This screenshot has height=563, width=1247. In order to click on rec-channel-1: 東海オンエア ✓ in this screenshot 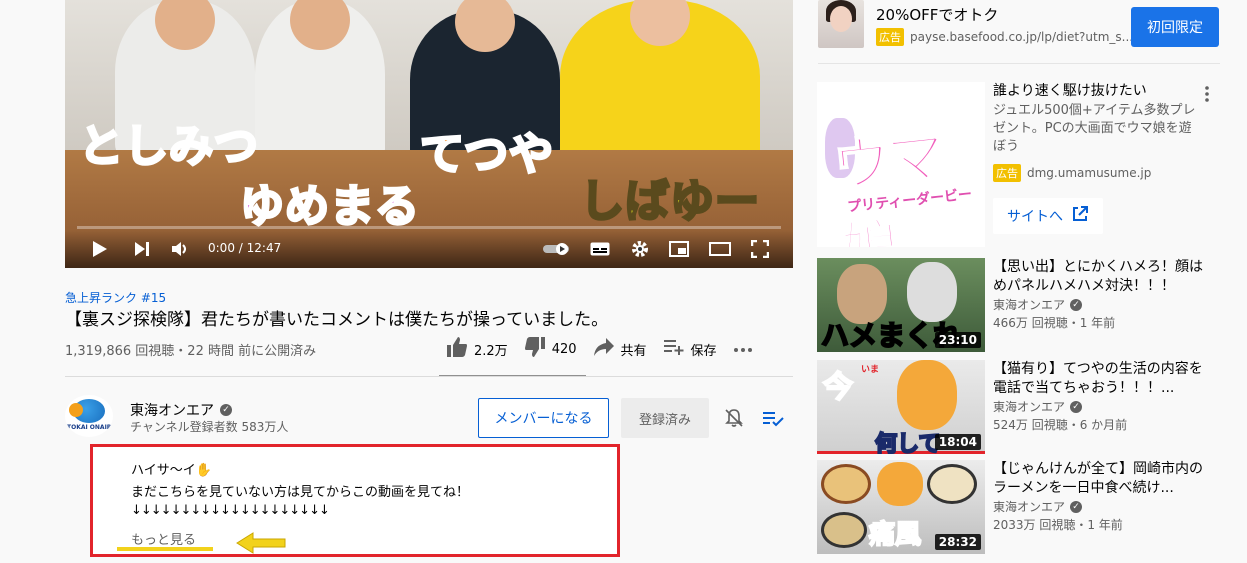, I will do `click(1038, 304)`.